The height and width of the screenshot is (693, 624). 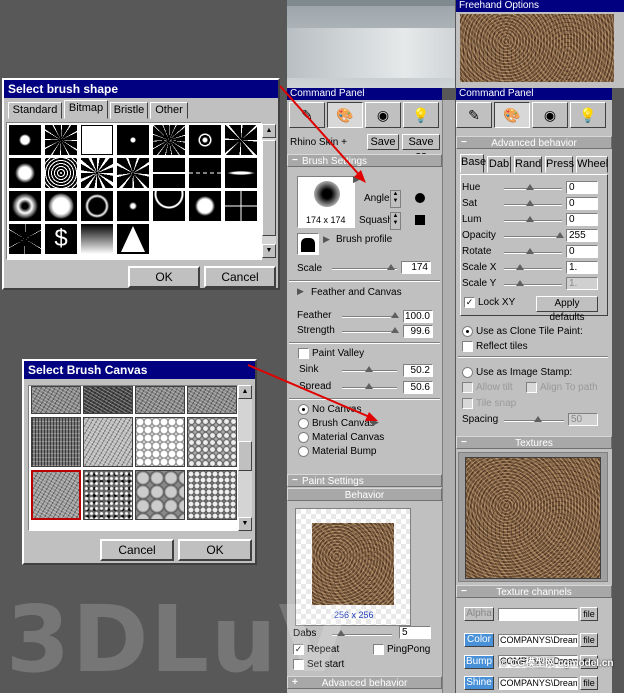 What do you see at coordinates (179, 639) in the screenshot?
I see `watermark-text: 3DLuV` at bounding box center [179, 639].